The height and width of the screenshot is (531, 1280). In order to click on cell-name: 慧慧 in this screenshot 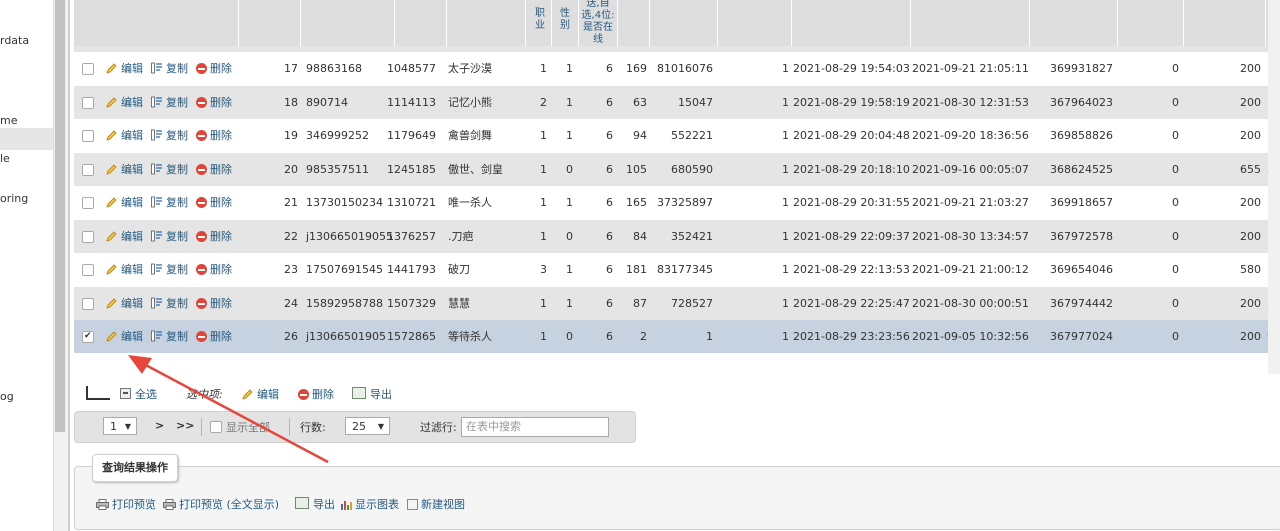, I will do `click(488, 303)`.